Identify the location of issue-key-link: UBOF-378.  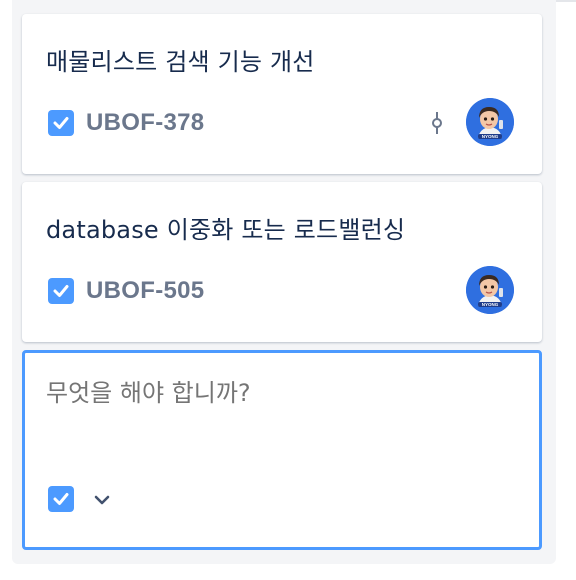
(145, 123).